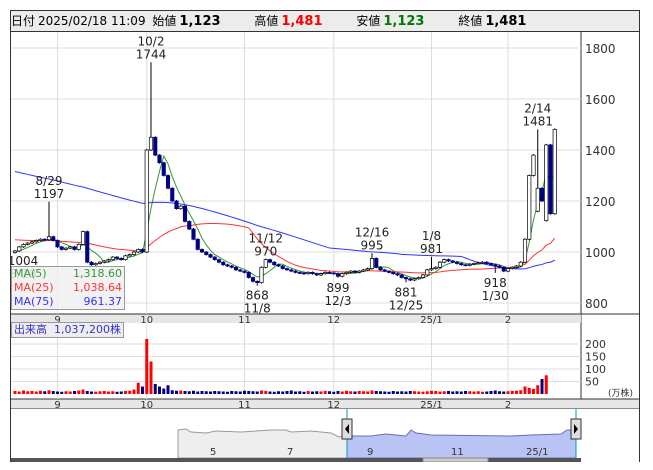  What do you see at coordinates (151, 54) in the screenshot?
I see `annotation-value: 1744` at bounding box center [151, 54].